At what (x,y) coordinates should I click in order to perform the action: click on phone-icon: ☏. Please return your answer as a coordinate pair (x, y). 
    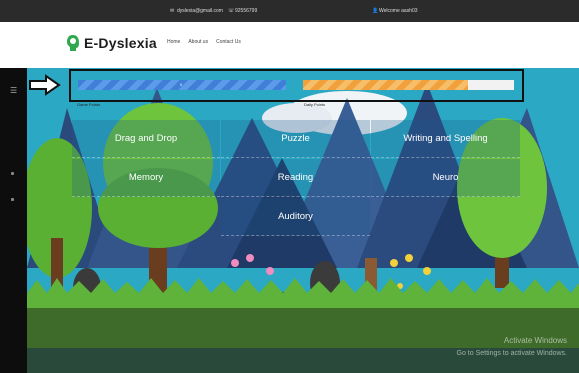
    Looking at the image, I should click on (231, 11).